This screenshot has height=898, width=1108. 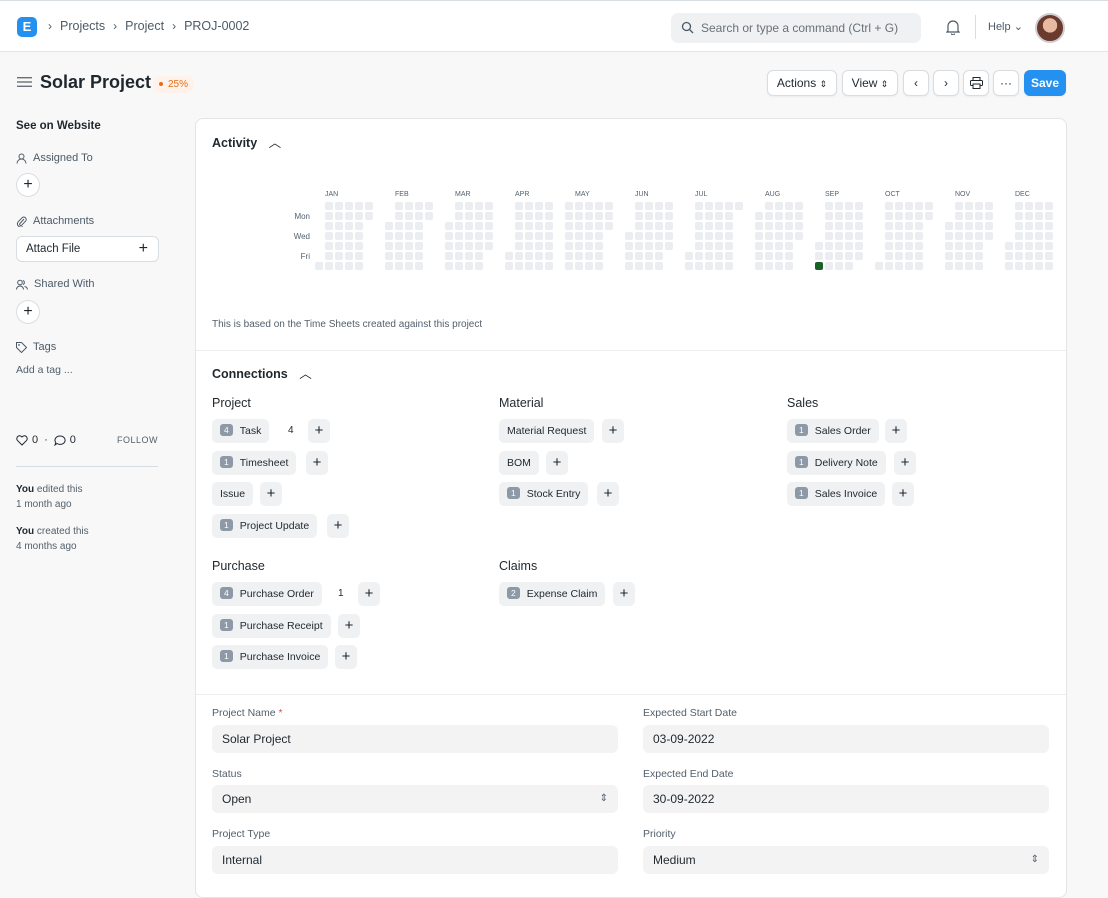 I want to click on add-share-button: +, so click(x=28, y=312).